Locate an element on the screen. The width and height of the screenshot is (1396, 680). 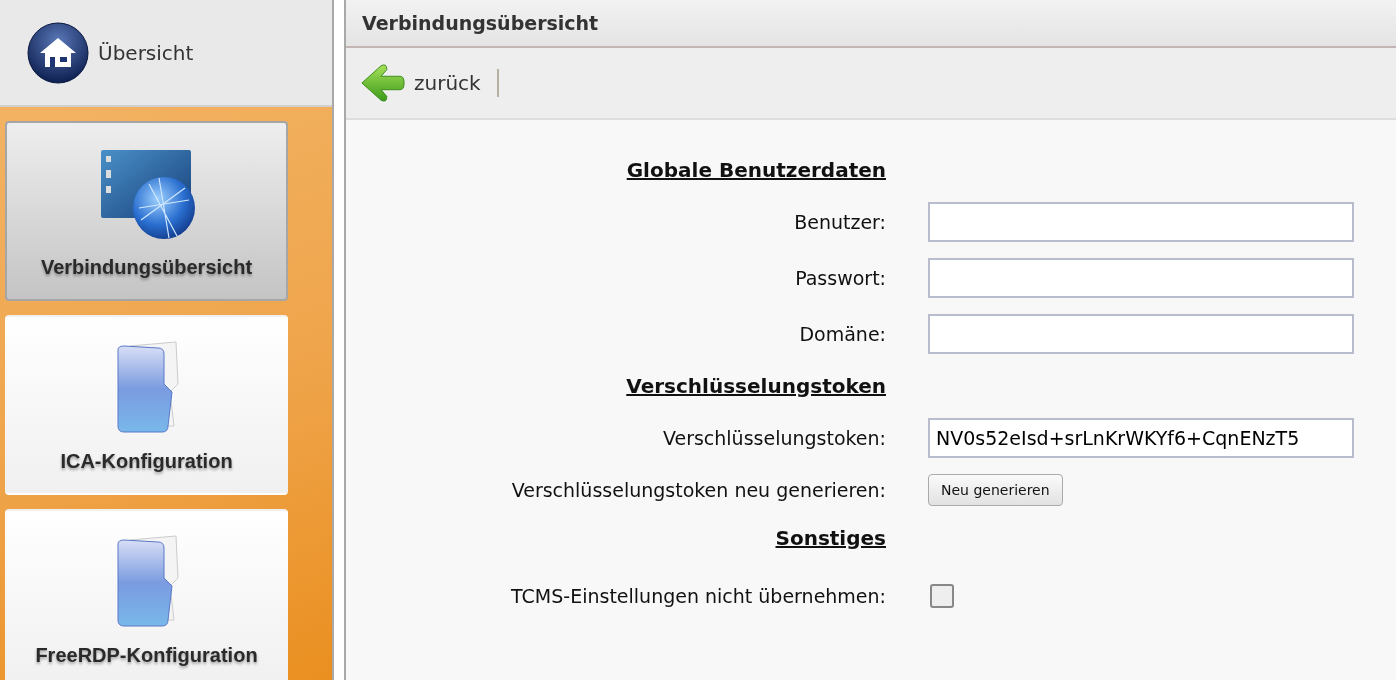
network-globe-icon is located at coordinates (146, 195).